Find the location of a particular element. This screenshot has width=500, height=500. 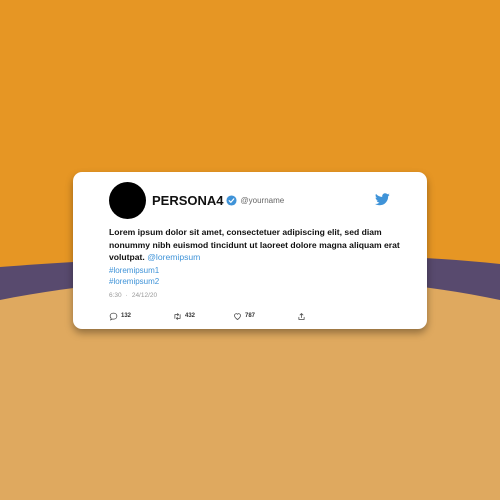

hashtag-link: #loremipsum1 is located at coordinates (134, 270).